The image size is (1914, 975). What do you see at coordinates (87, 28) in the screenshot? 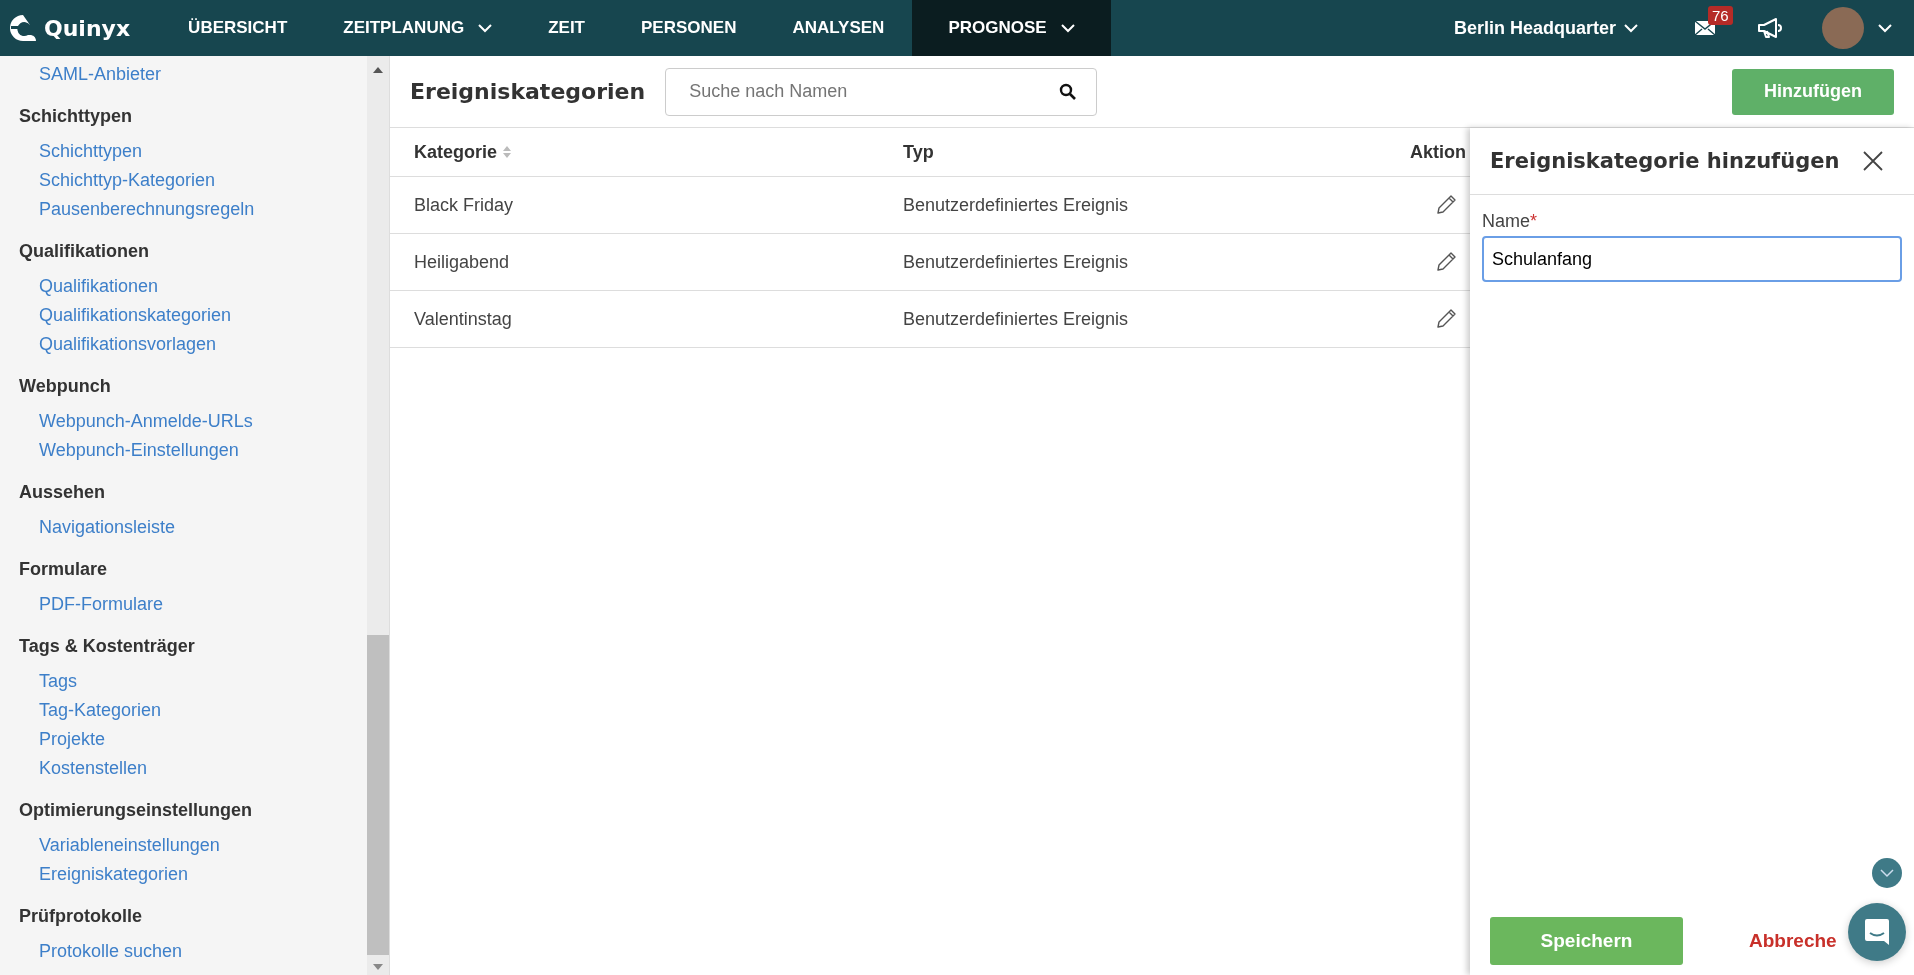
I see `logo-text: Quinyx` at bounding box center [87, 28].